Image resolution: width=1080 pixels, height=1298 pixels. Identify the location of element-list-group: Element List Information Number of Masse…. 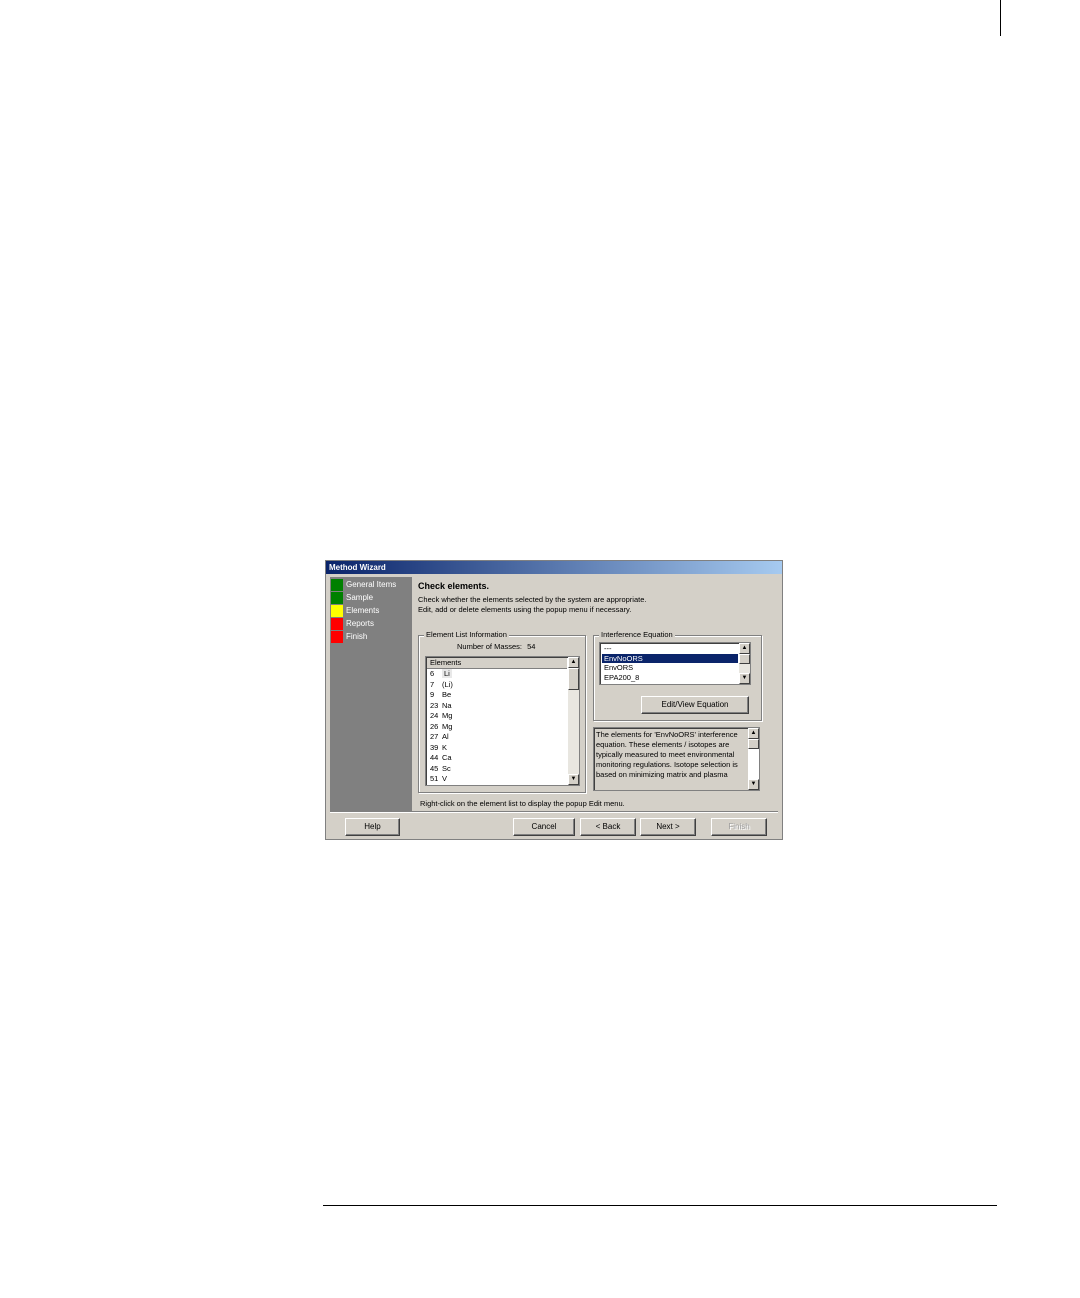
(502, 711).